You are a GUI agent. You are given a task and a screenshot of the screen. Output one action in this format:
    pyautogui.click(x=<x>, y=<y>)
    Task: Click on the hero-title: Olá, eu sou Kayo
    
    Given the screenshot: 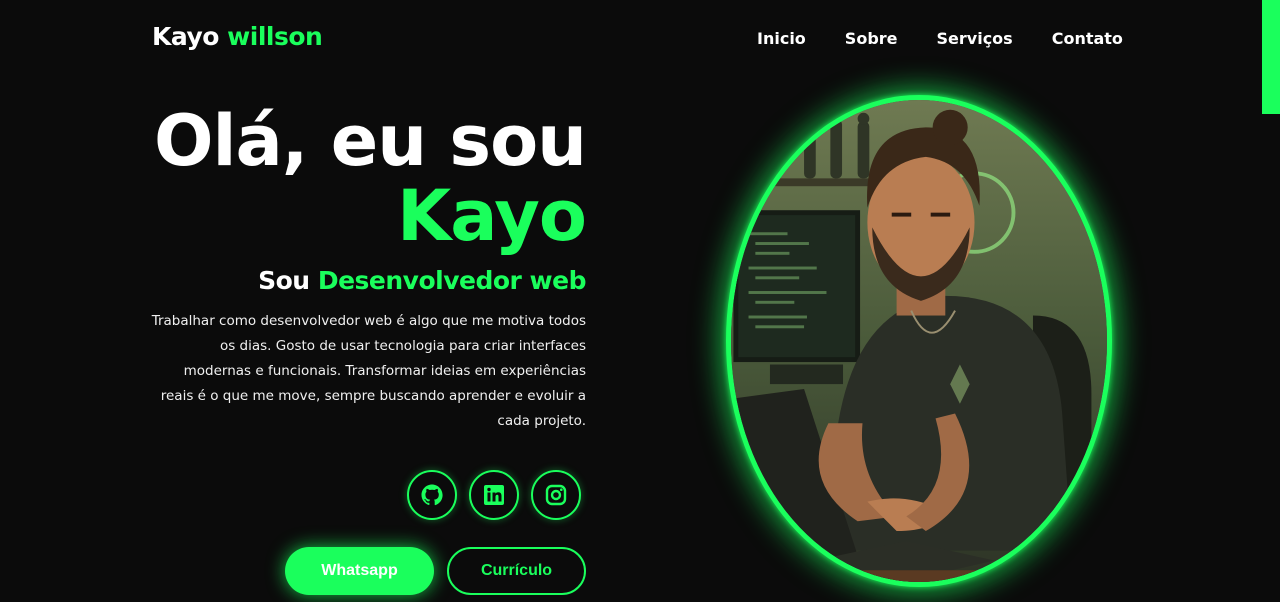 What is the action you would take?
    pyautogui.click(x=368, y=180)
    